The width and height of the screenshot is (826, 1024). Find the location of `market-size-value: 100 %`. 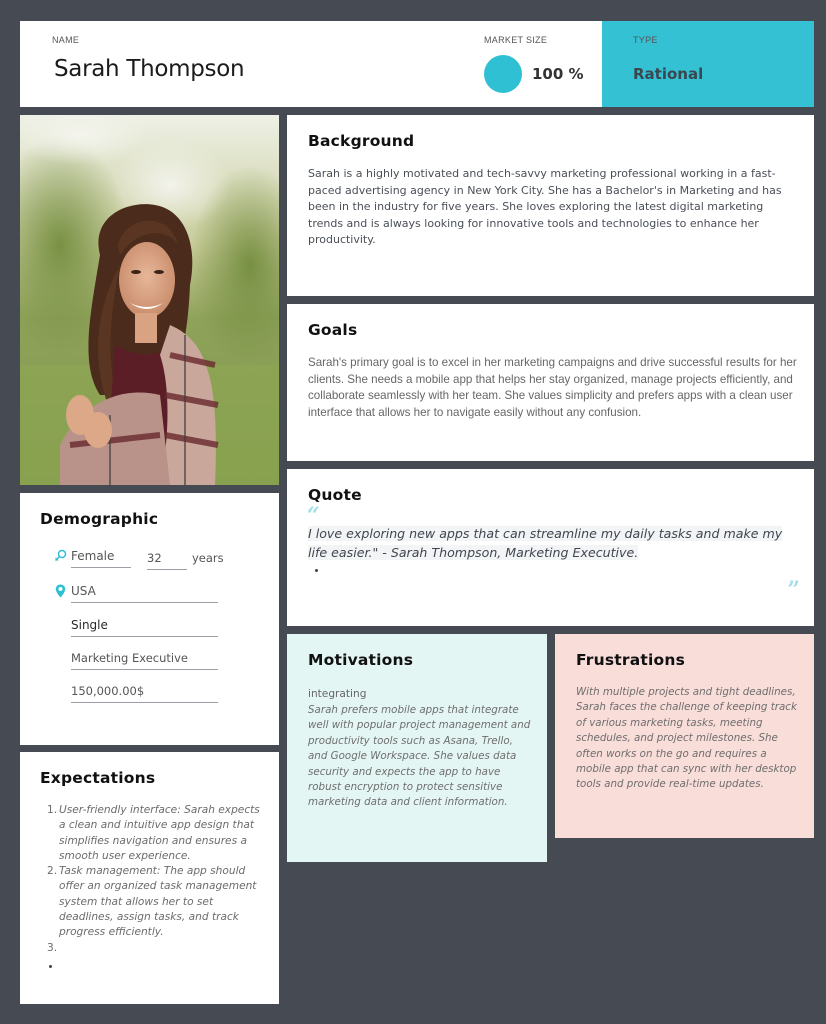

market-size-value: 100 % is located at coordinates (558, 74).